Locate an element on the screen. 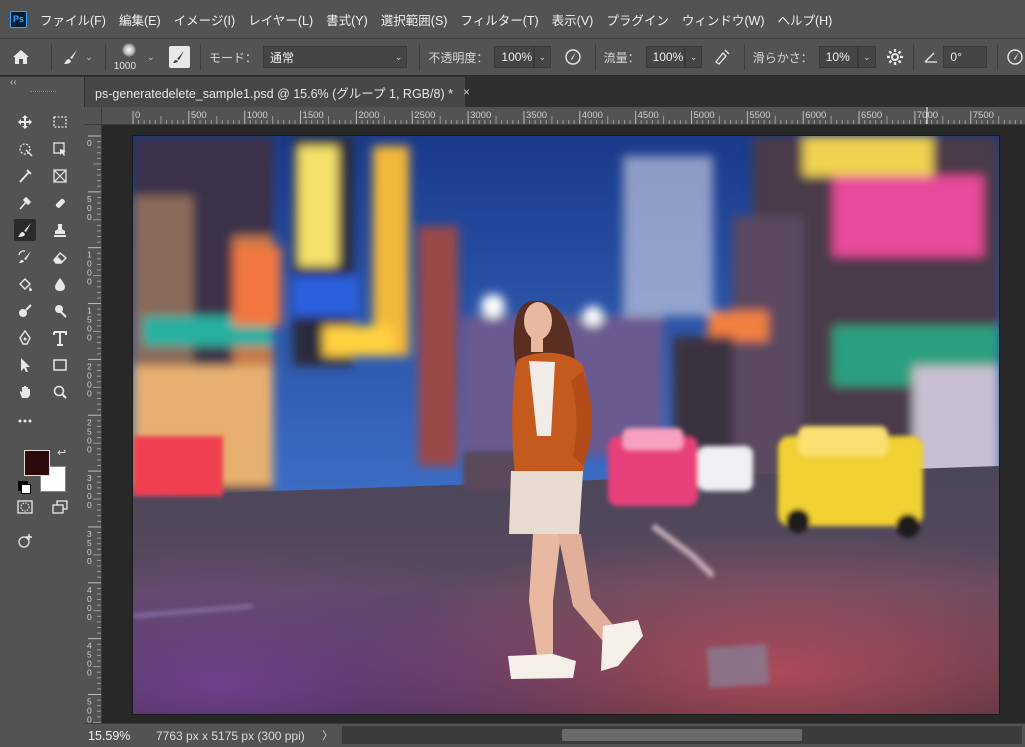  home-icon is located at coordinates (21, 57).